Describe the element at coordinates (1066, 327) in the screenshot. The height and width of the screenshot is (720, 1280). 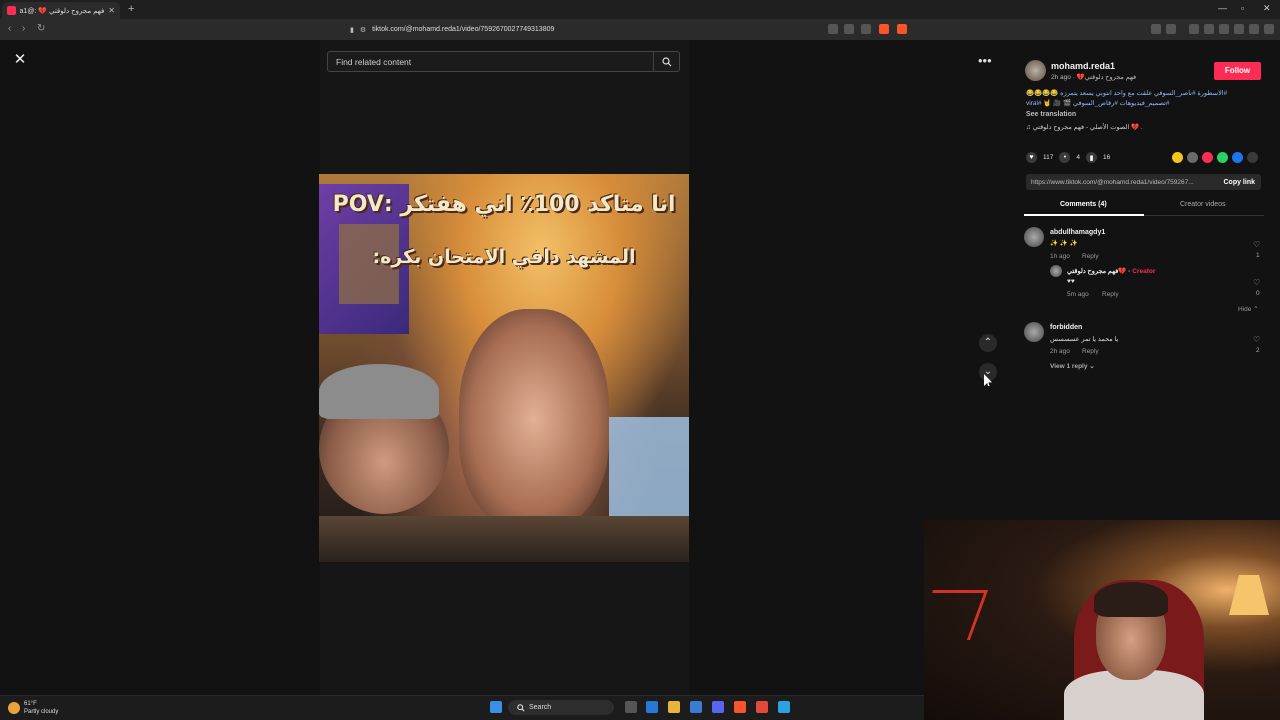
I see `comment-username: forbidden` at that location.